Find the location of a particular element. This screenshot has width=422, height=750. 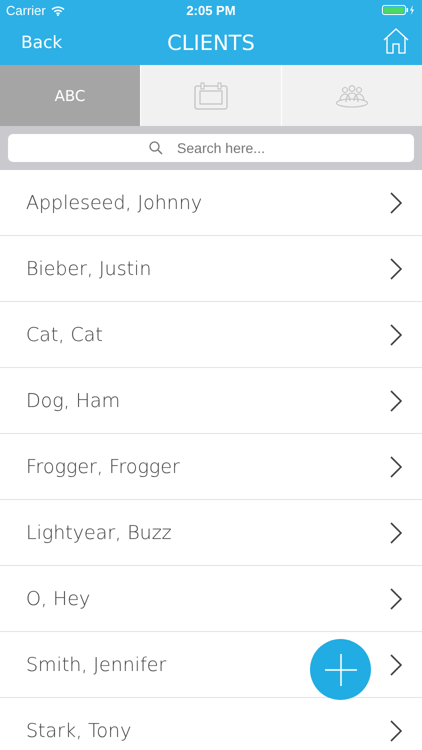

client-row: Cat, Cat is located at coordinates (211, 335).